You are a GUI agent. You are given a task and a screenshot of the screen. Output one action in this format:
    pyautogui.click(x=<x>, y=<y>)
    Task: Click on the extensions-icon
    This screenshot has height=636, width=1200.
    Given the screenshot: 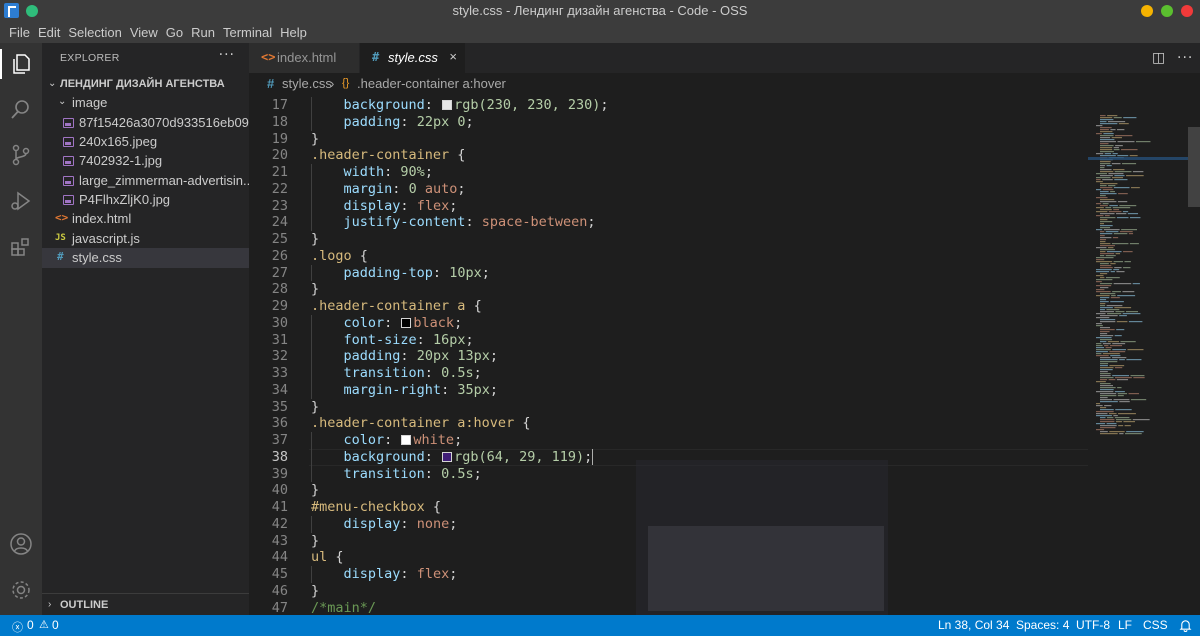 What is the action you would take?
    pyautogui.click(x=21, y=247)
    